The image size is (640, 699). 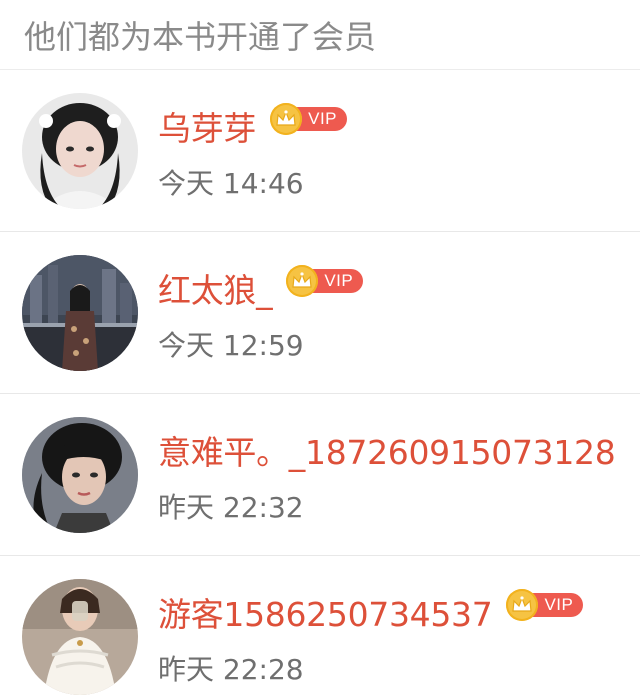 What do you see at coordinates (231, 183) in the screenshot?
I see `timestamp: 今天 14:46` at bounding box center [231, 183].